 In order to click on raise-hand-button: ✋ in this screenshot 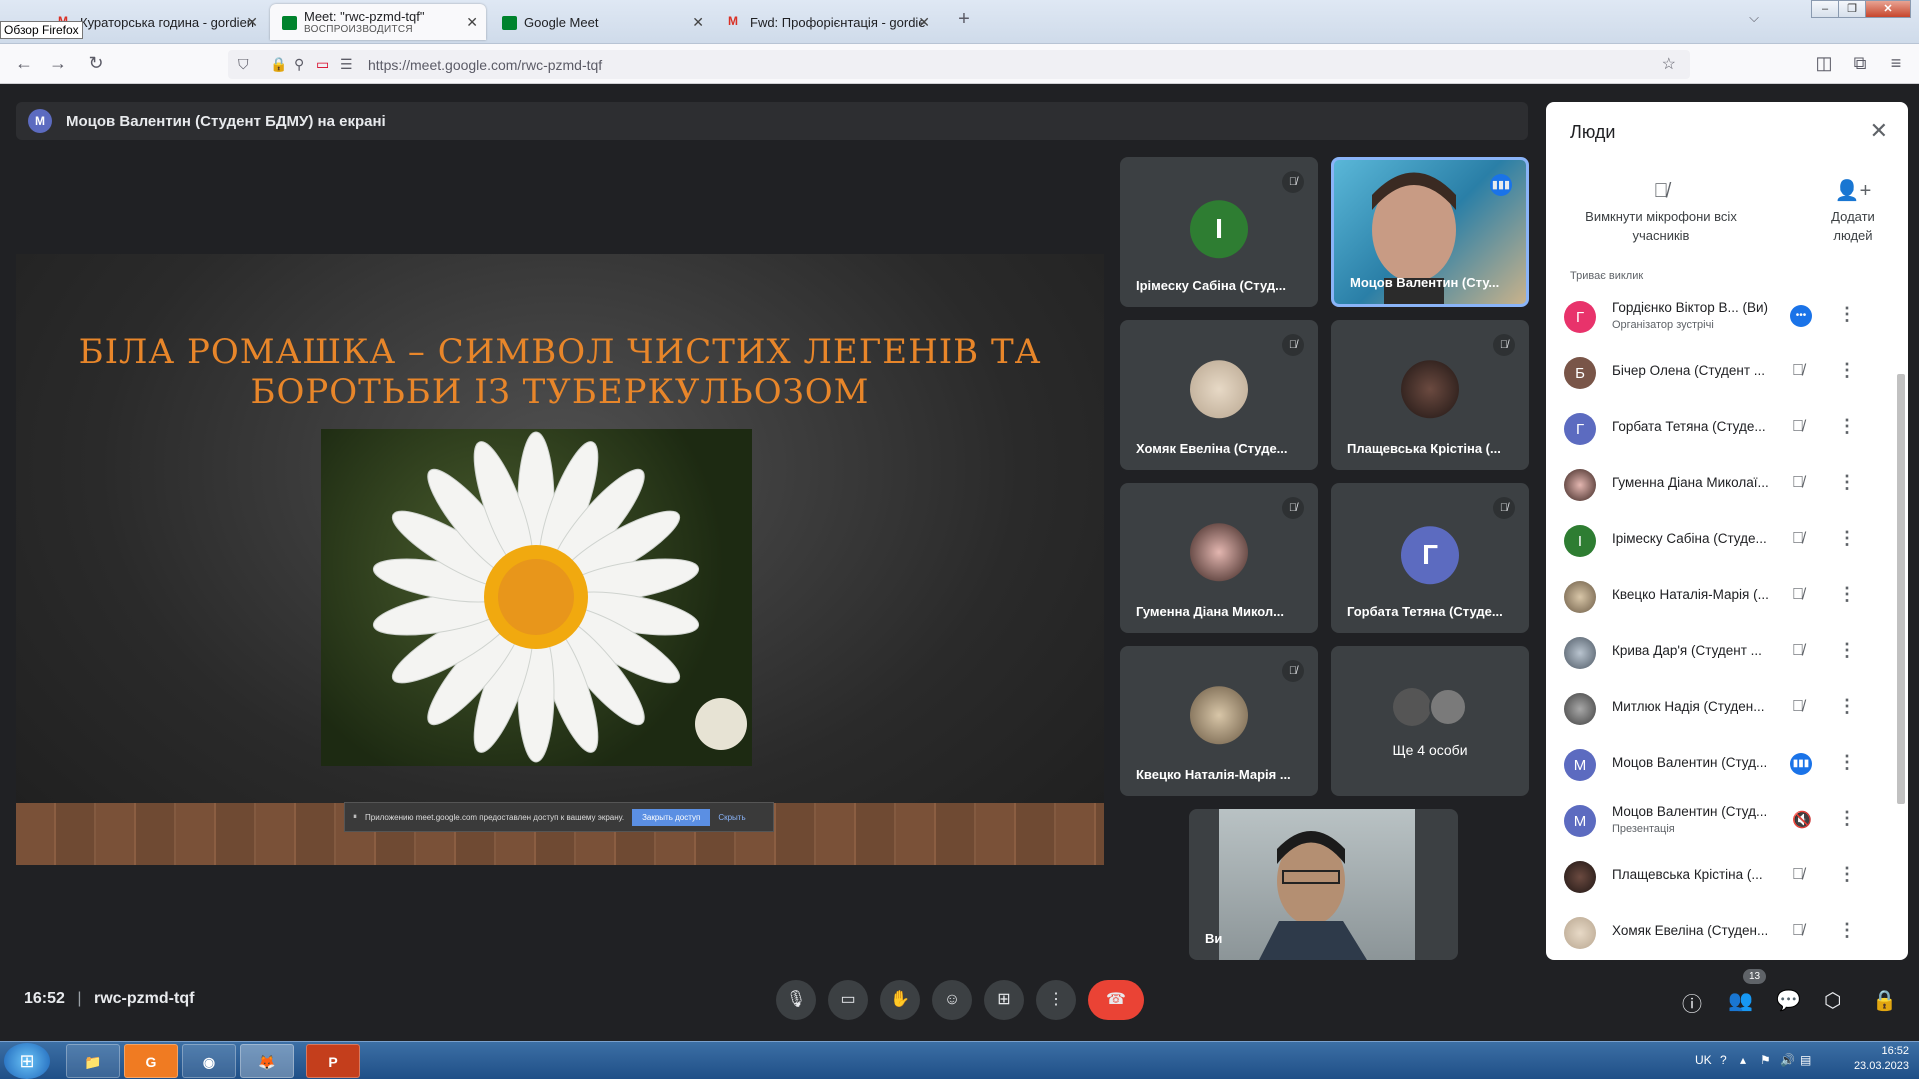, I will do `click(900, 1000)`.